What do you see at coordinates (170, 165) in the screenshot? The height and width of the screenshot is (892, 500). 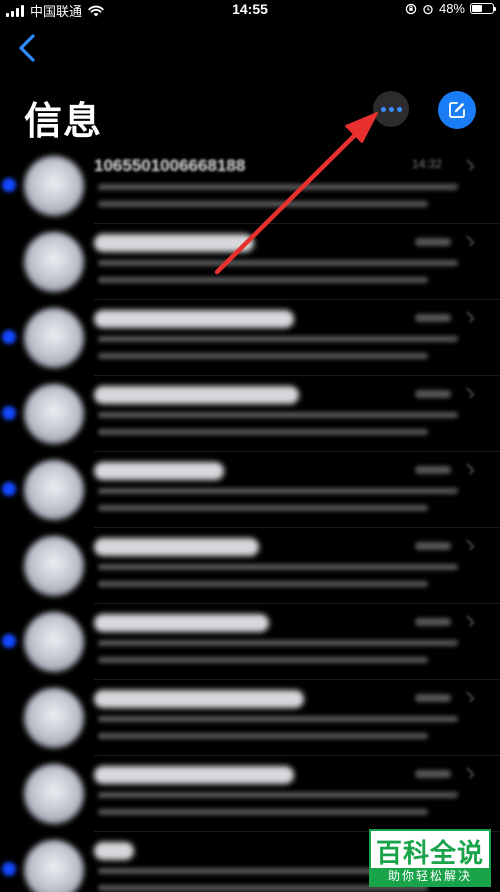 I see `sender-name: 1065501006668188` at bounding box center [170, 165].